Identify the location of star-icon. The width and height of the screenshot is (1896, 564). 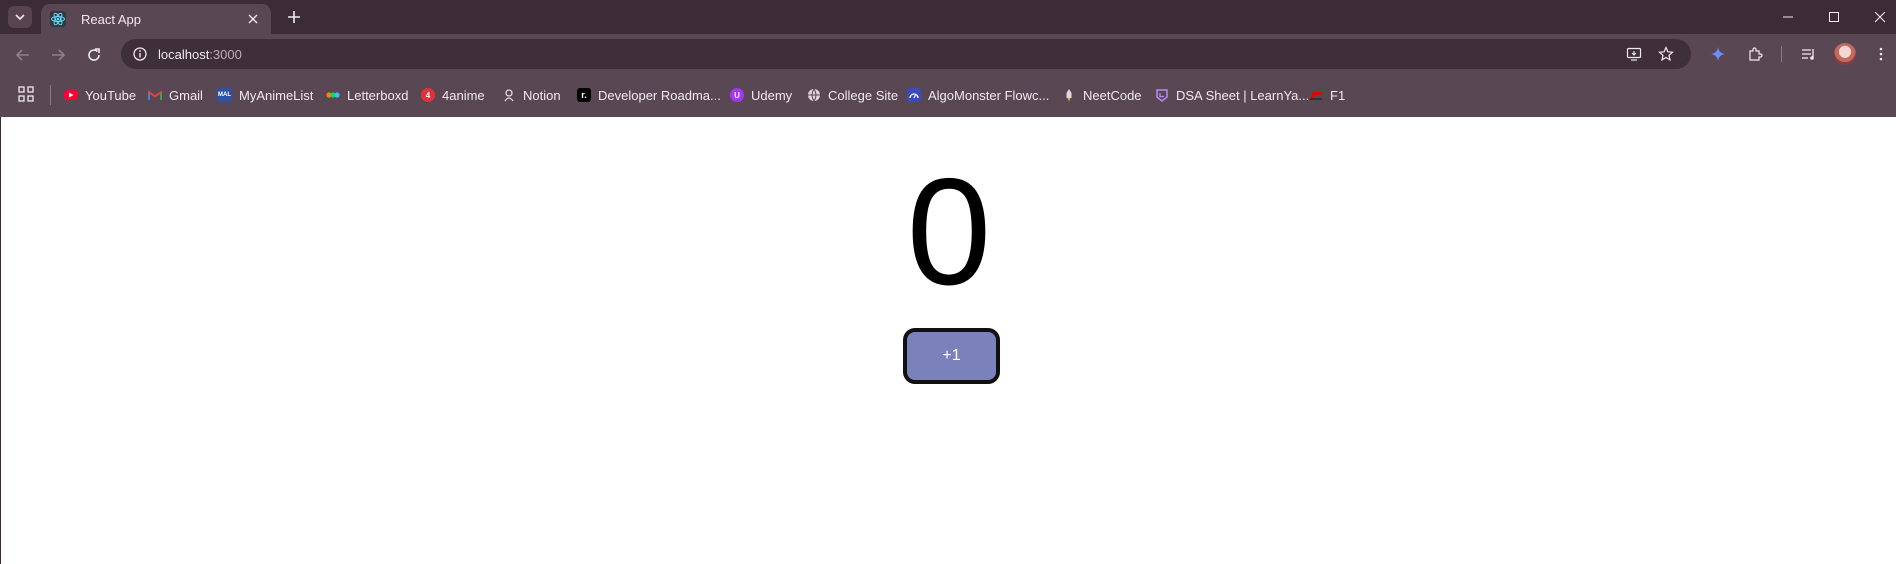
(1666, 54).